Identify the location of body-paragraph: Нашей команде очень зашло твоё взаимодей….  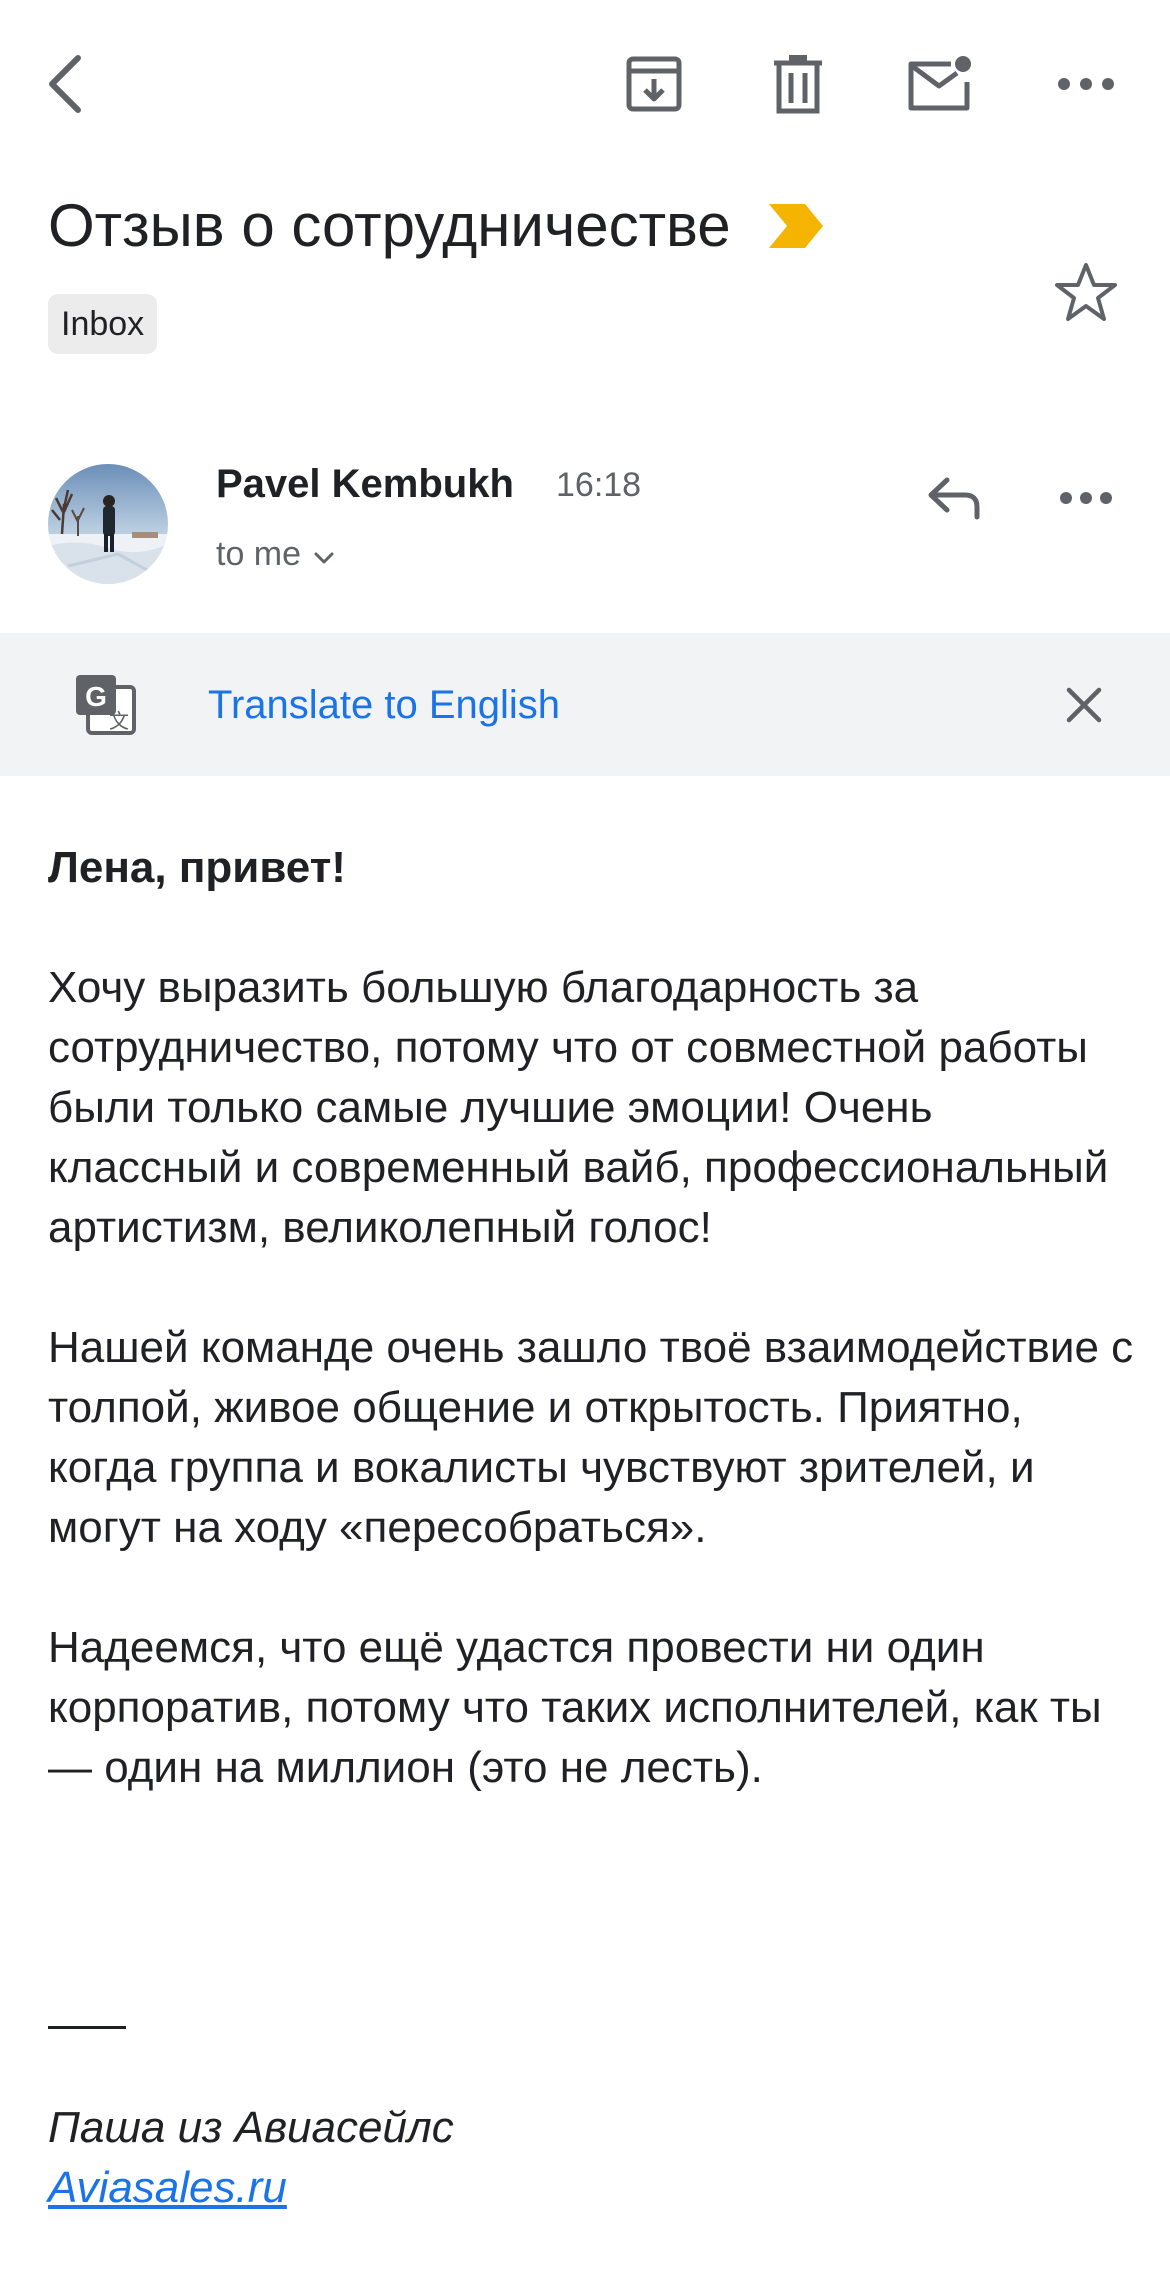
(591, 1437).